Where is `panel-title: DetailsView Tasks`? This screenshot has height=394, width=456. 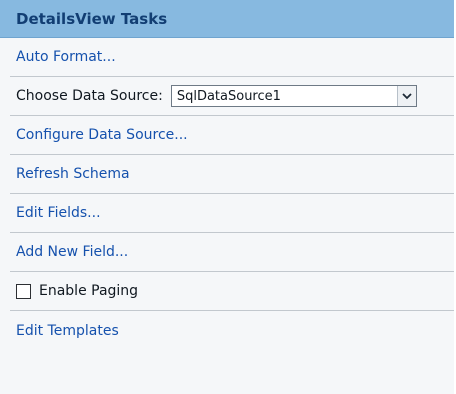 panel-title: DetailsView Tasks is located at coordinates (92, 18).